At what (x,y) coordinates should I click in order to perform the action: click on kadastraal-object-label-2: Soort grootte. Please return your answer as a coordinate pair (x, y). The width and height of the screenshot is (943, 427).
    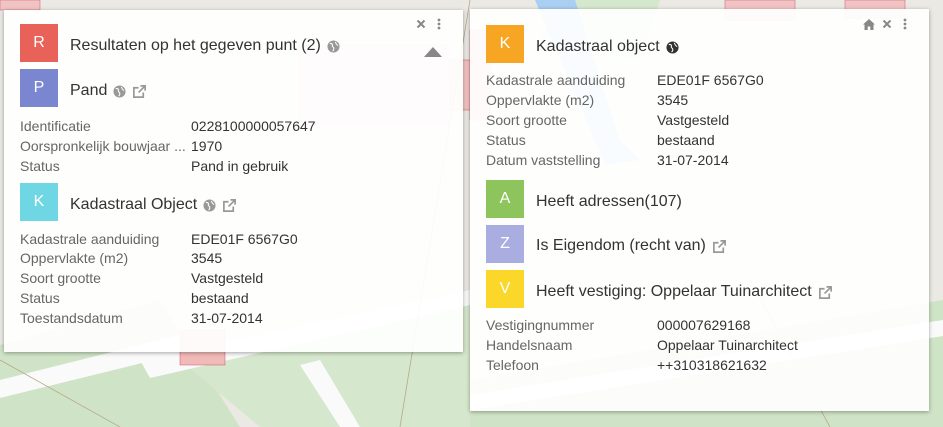
    Looking at the image, I should click on (526, 120).